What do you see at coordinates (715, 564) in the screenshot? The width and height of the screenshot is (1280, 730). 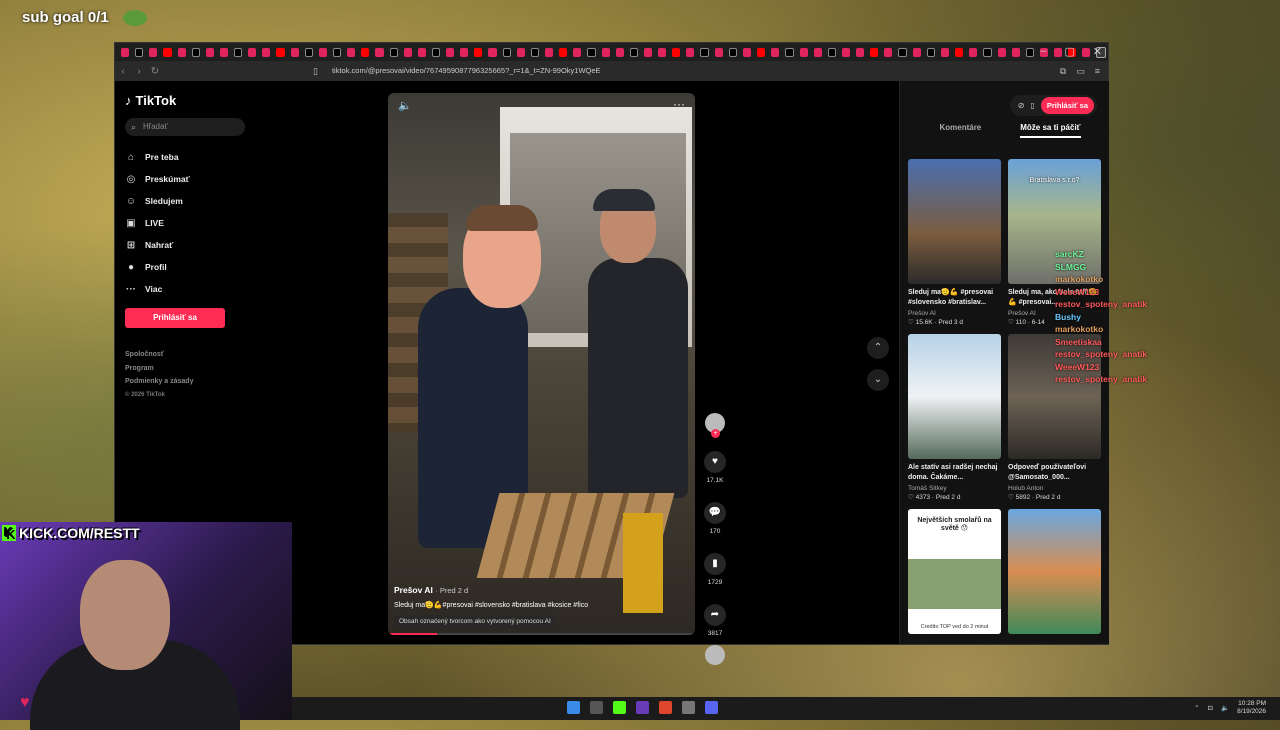 I see `bookmark-save-icon: ▮` at bounding box center [715, 564].